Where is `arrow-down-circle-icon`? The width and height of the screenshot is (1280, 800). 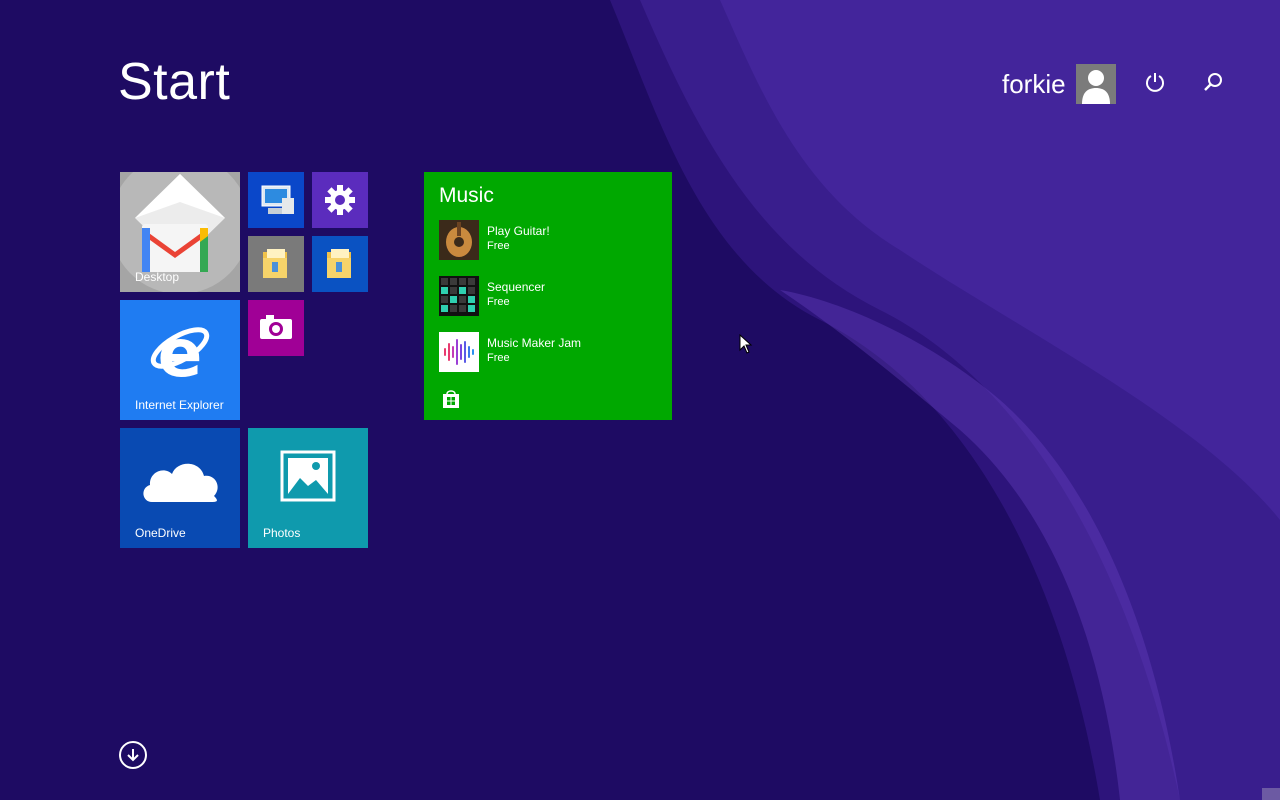
arrow-down-circle-icon is located at coordinates (133, 755).